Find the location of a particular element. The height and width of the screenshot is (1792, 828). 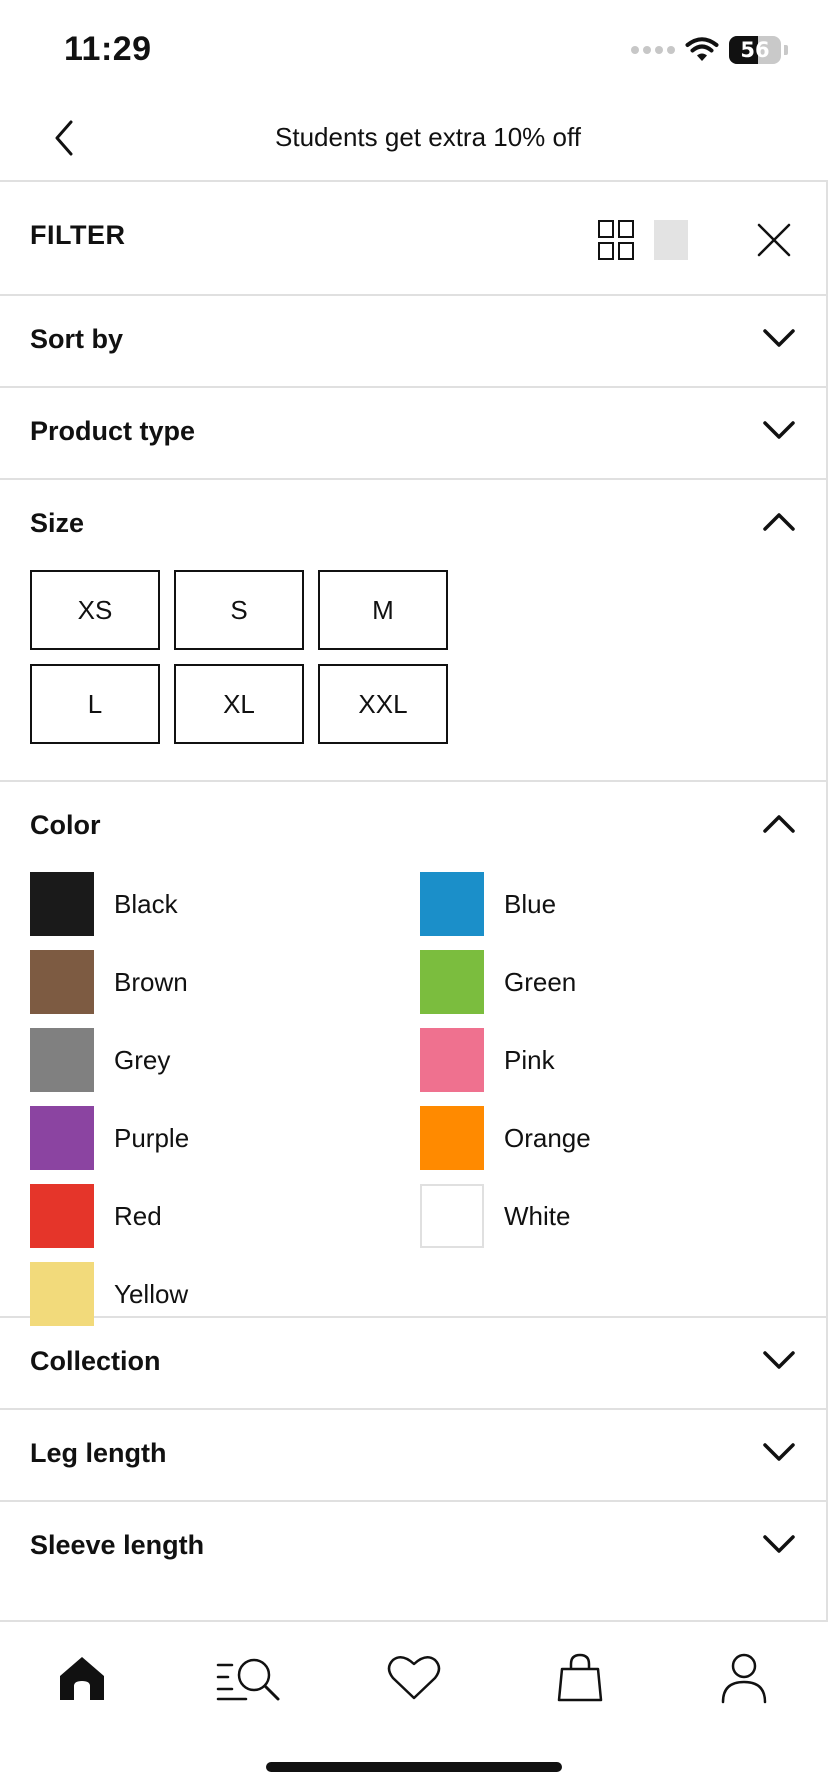

sort-by-toggle: Sort by is located at coordinates (413, 341).